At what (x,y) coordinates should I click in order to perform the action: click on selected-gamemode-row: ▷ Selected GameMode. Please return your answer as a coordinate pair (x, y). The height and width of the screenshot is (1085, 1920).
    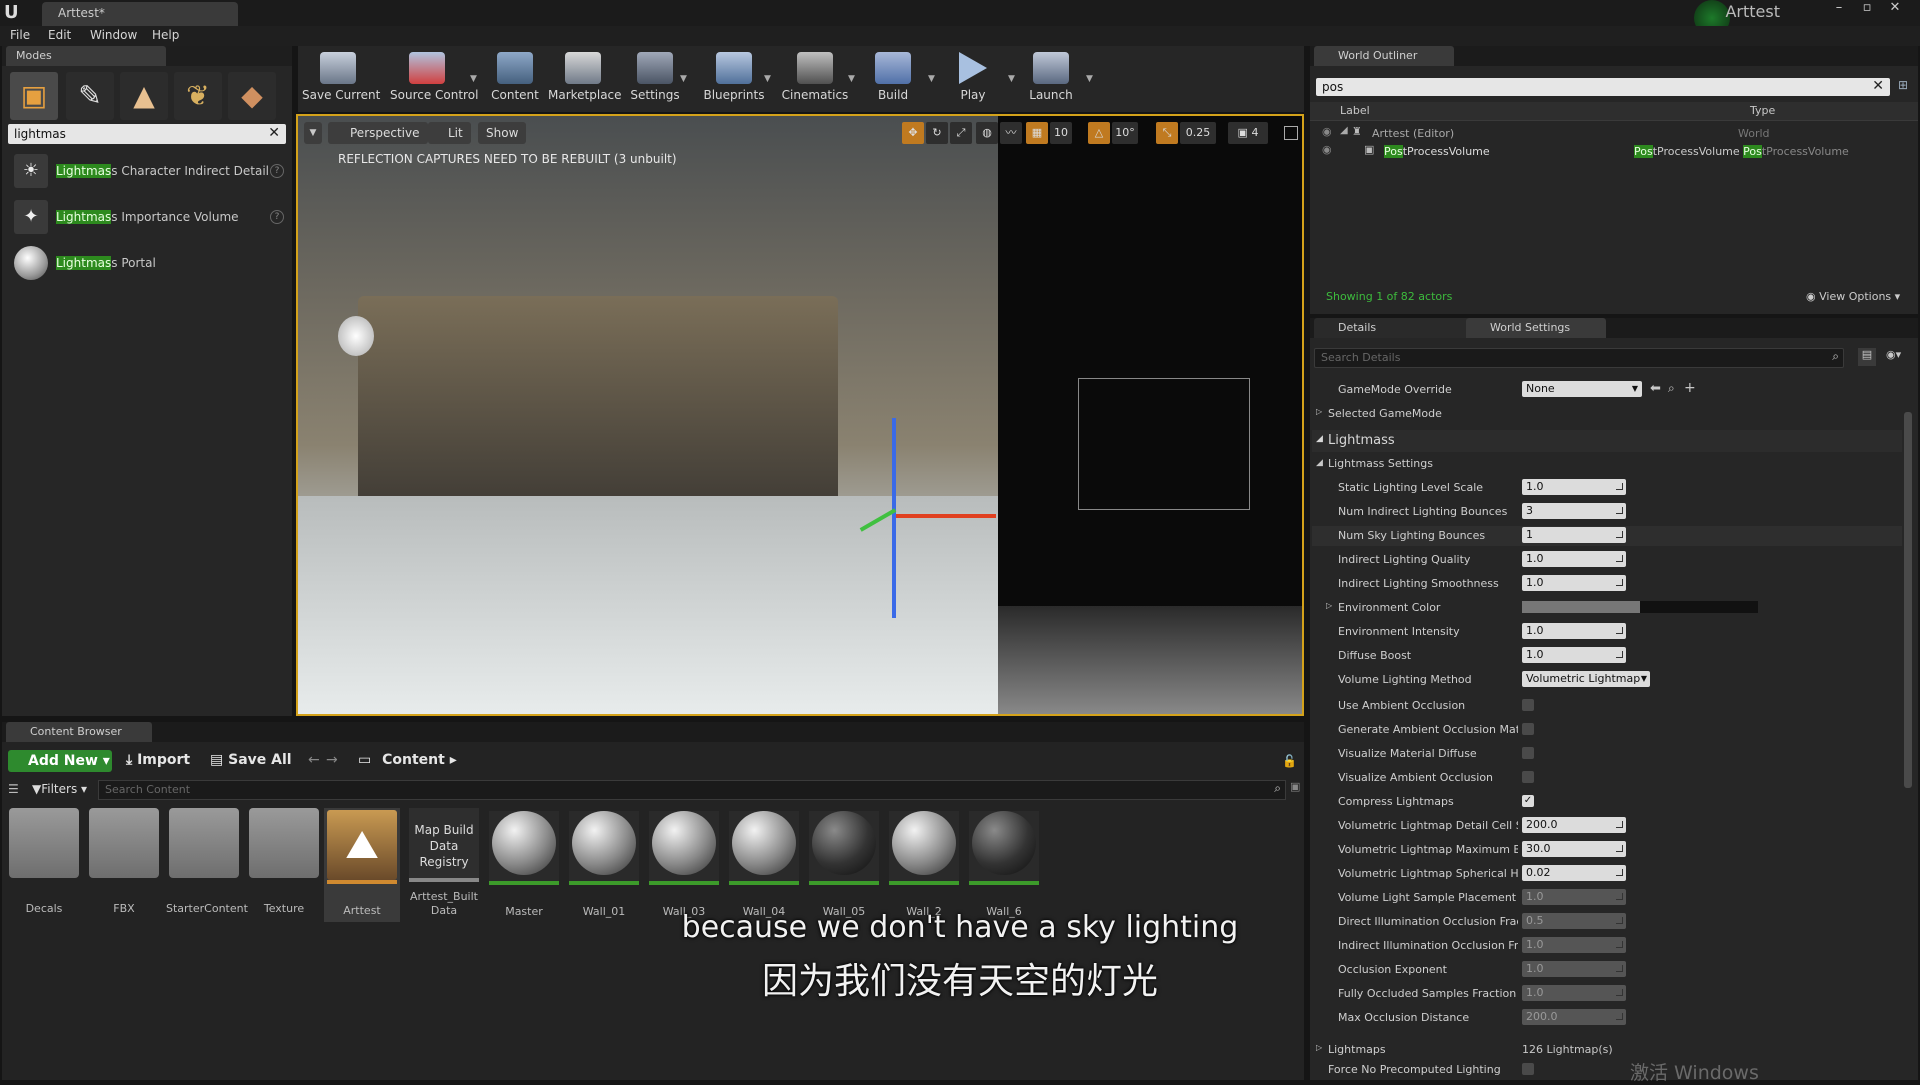
    Looking at the image, I should click on (1607, 414).